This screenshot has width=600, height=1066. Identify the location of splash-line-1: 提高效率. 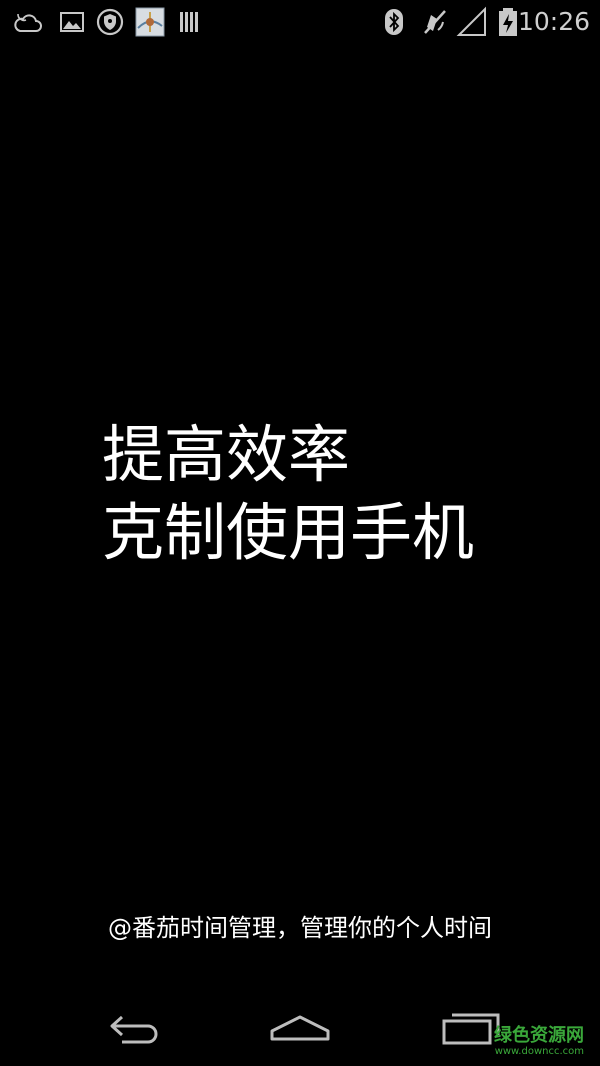
(226, 454).